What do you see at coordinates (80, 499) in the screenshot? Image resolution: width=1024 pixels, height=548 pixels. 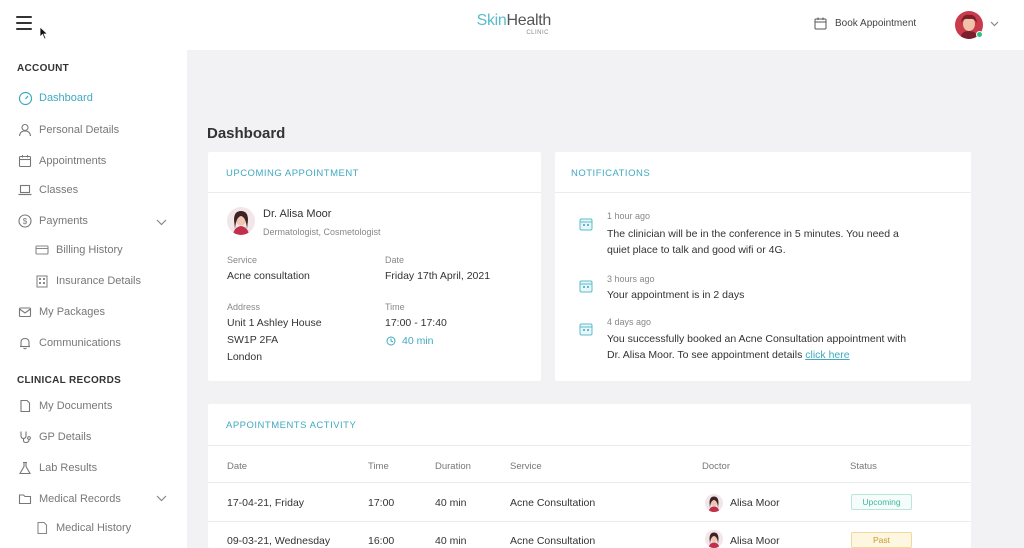 I see `sidebar-item-label: Medical Records` at bounding box center [80, 499].